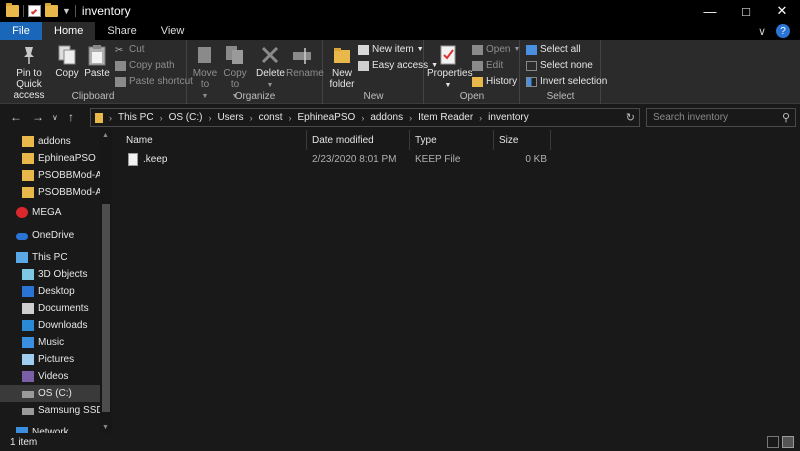 The width and height of the screenshot is (800, 451). What do you see at coordinates (391, 49) in the screenshot?
I see `new-item-button: New item ▼` at bounding box center [391, 49].